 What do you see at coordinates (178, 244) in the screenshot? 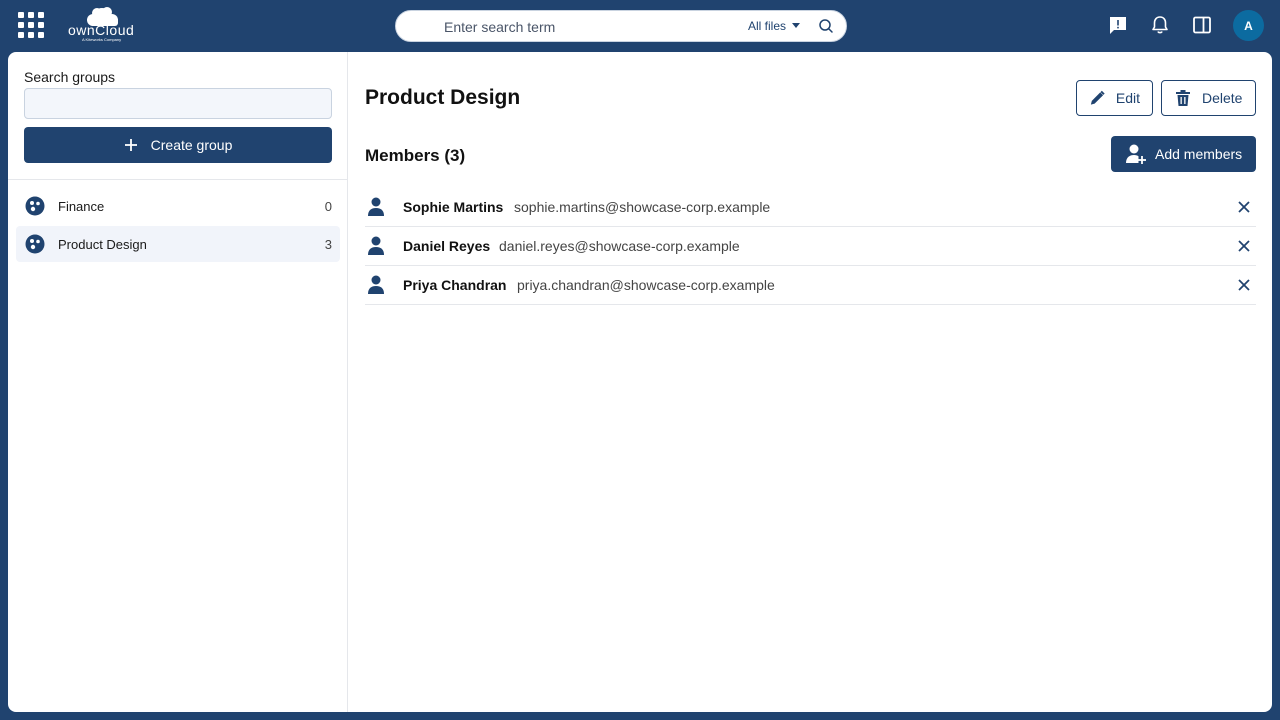
I see `group-item-product-design: Product Design 3` at bounding box center [178, 244].